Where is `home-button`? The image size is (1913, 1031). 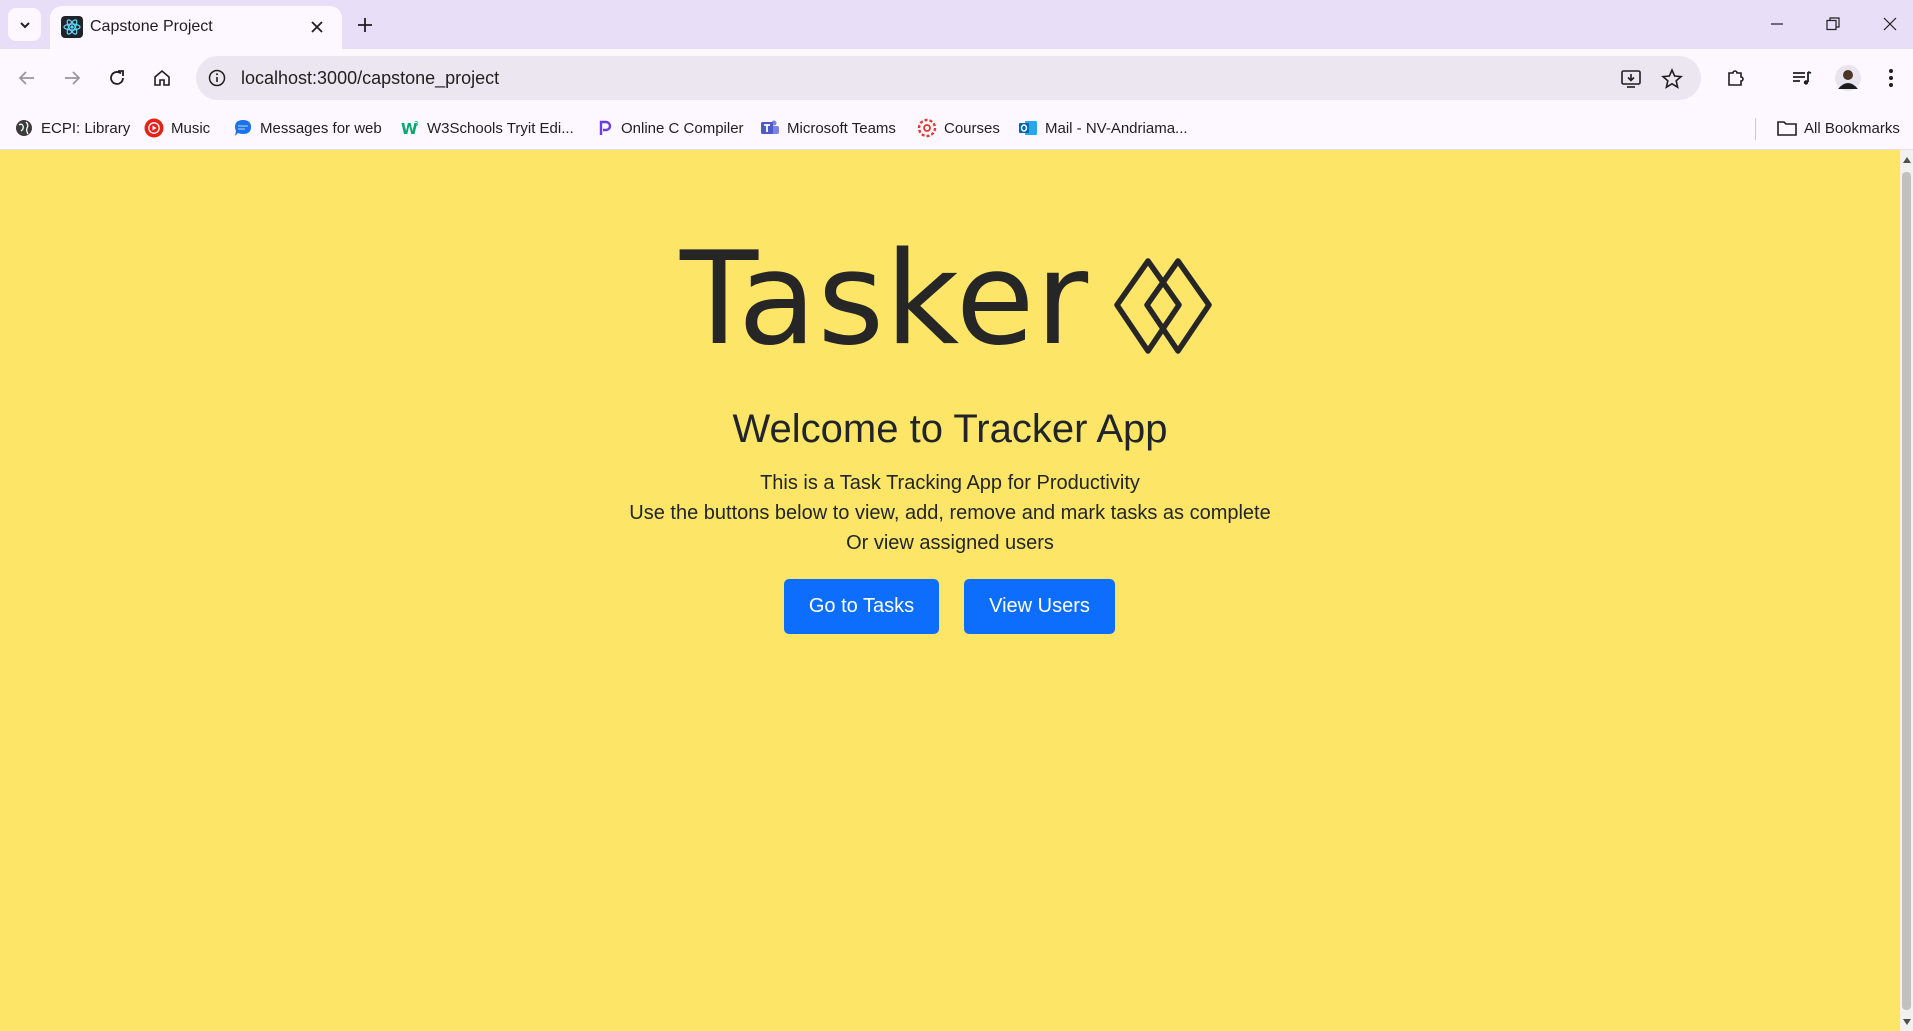 home-button is located at coordinates (162, 78).